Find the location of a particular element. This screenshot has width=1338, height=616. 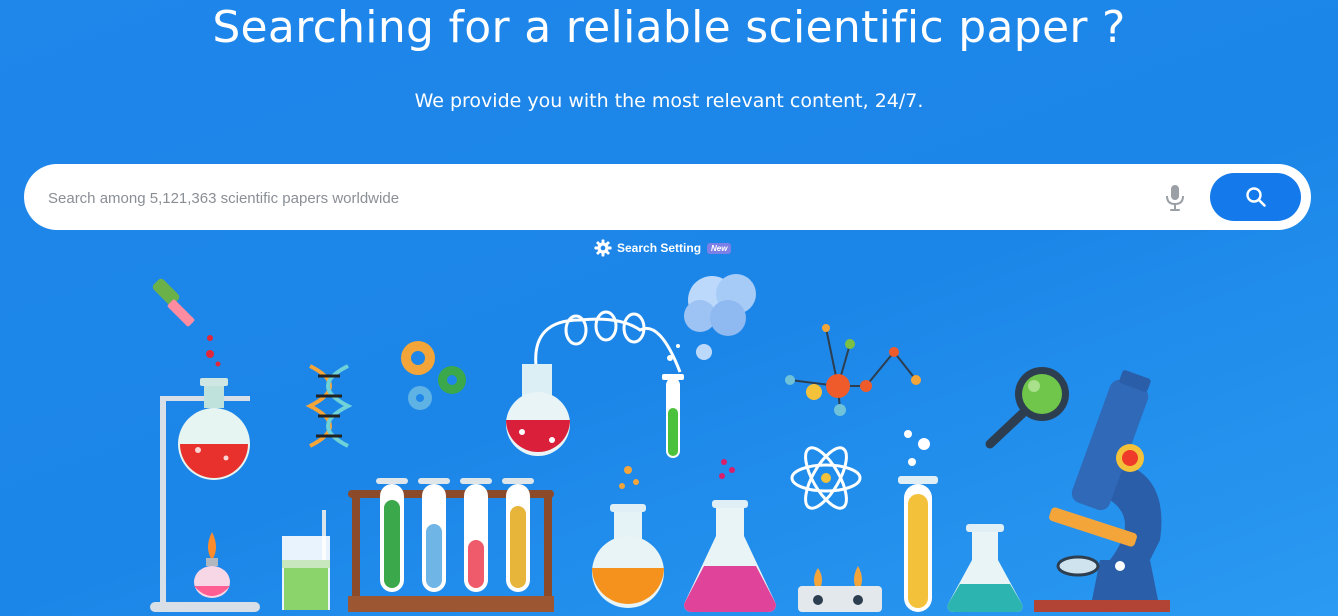

teal-flask-icon is located at coordinates (985, 568).